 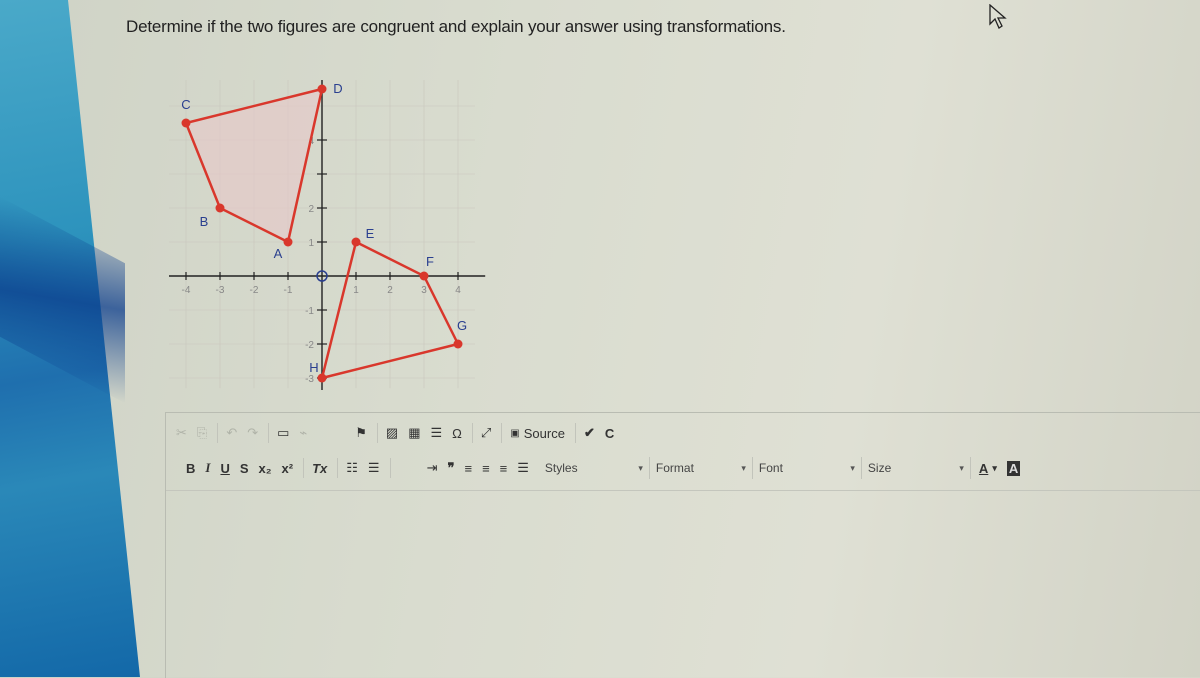 I want to click on format-label: Format, so click(x=674, y=468).